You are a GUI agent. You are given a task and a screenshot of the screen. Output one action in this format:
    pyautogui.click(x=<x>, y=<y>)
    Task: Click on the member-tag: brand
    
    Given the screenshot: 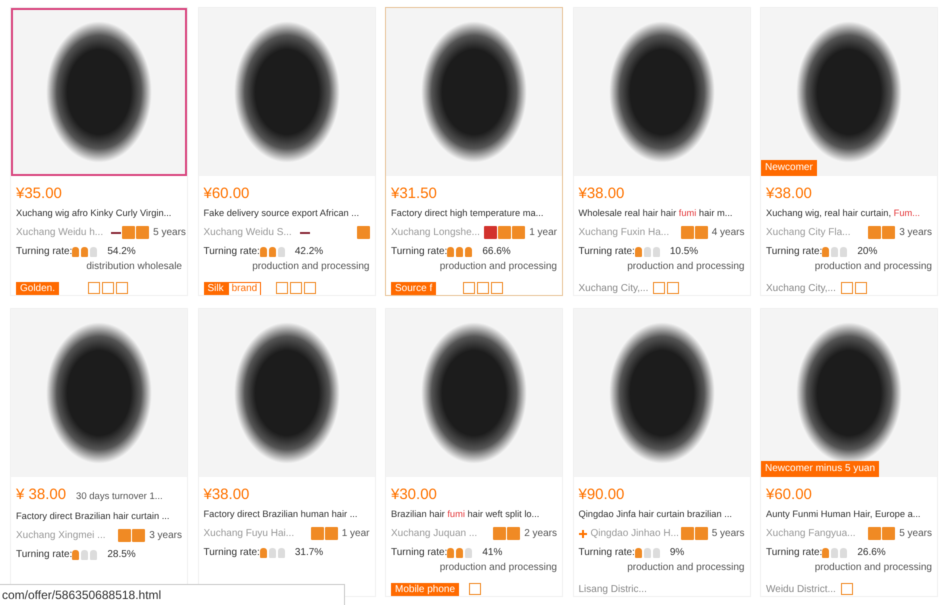 What is the action you would take?
    pyautogui.click(x=245, y=288)
    